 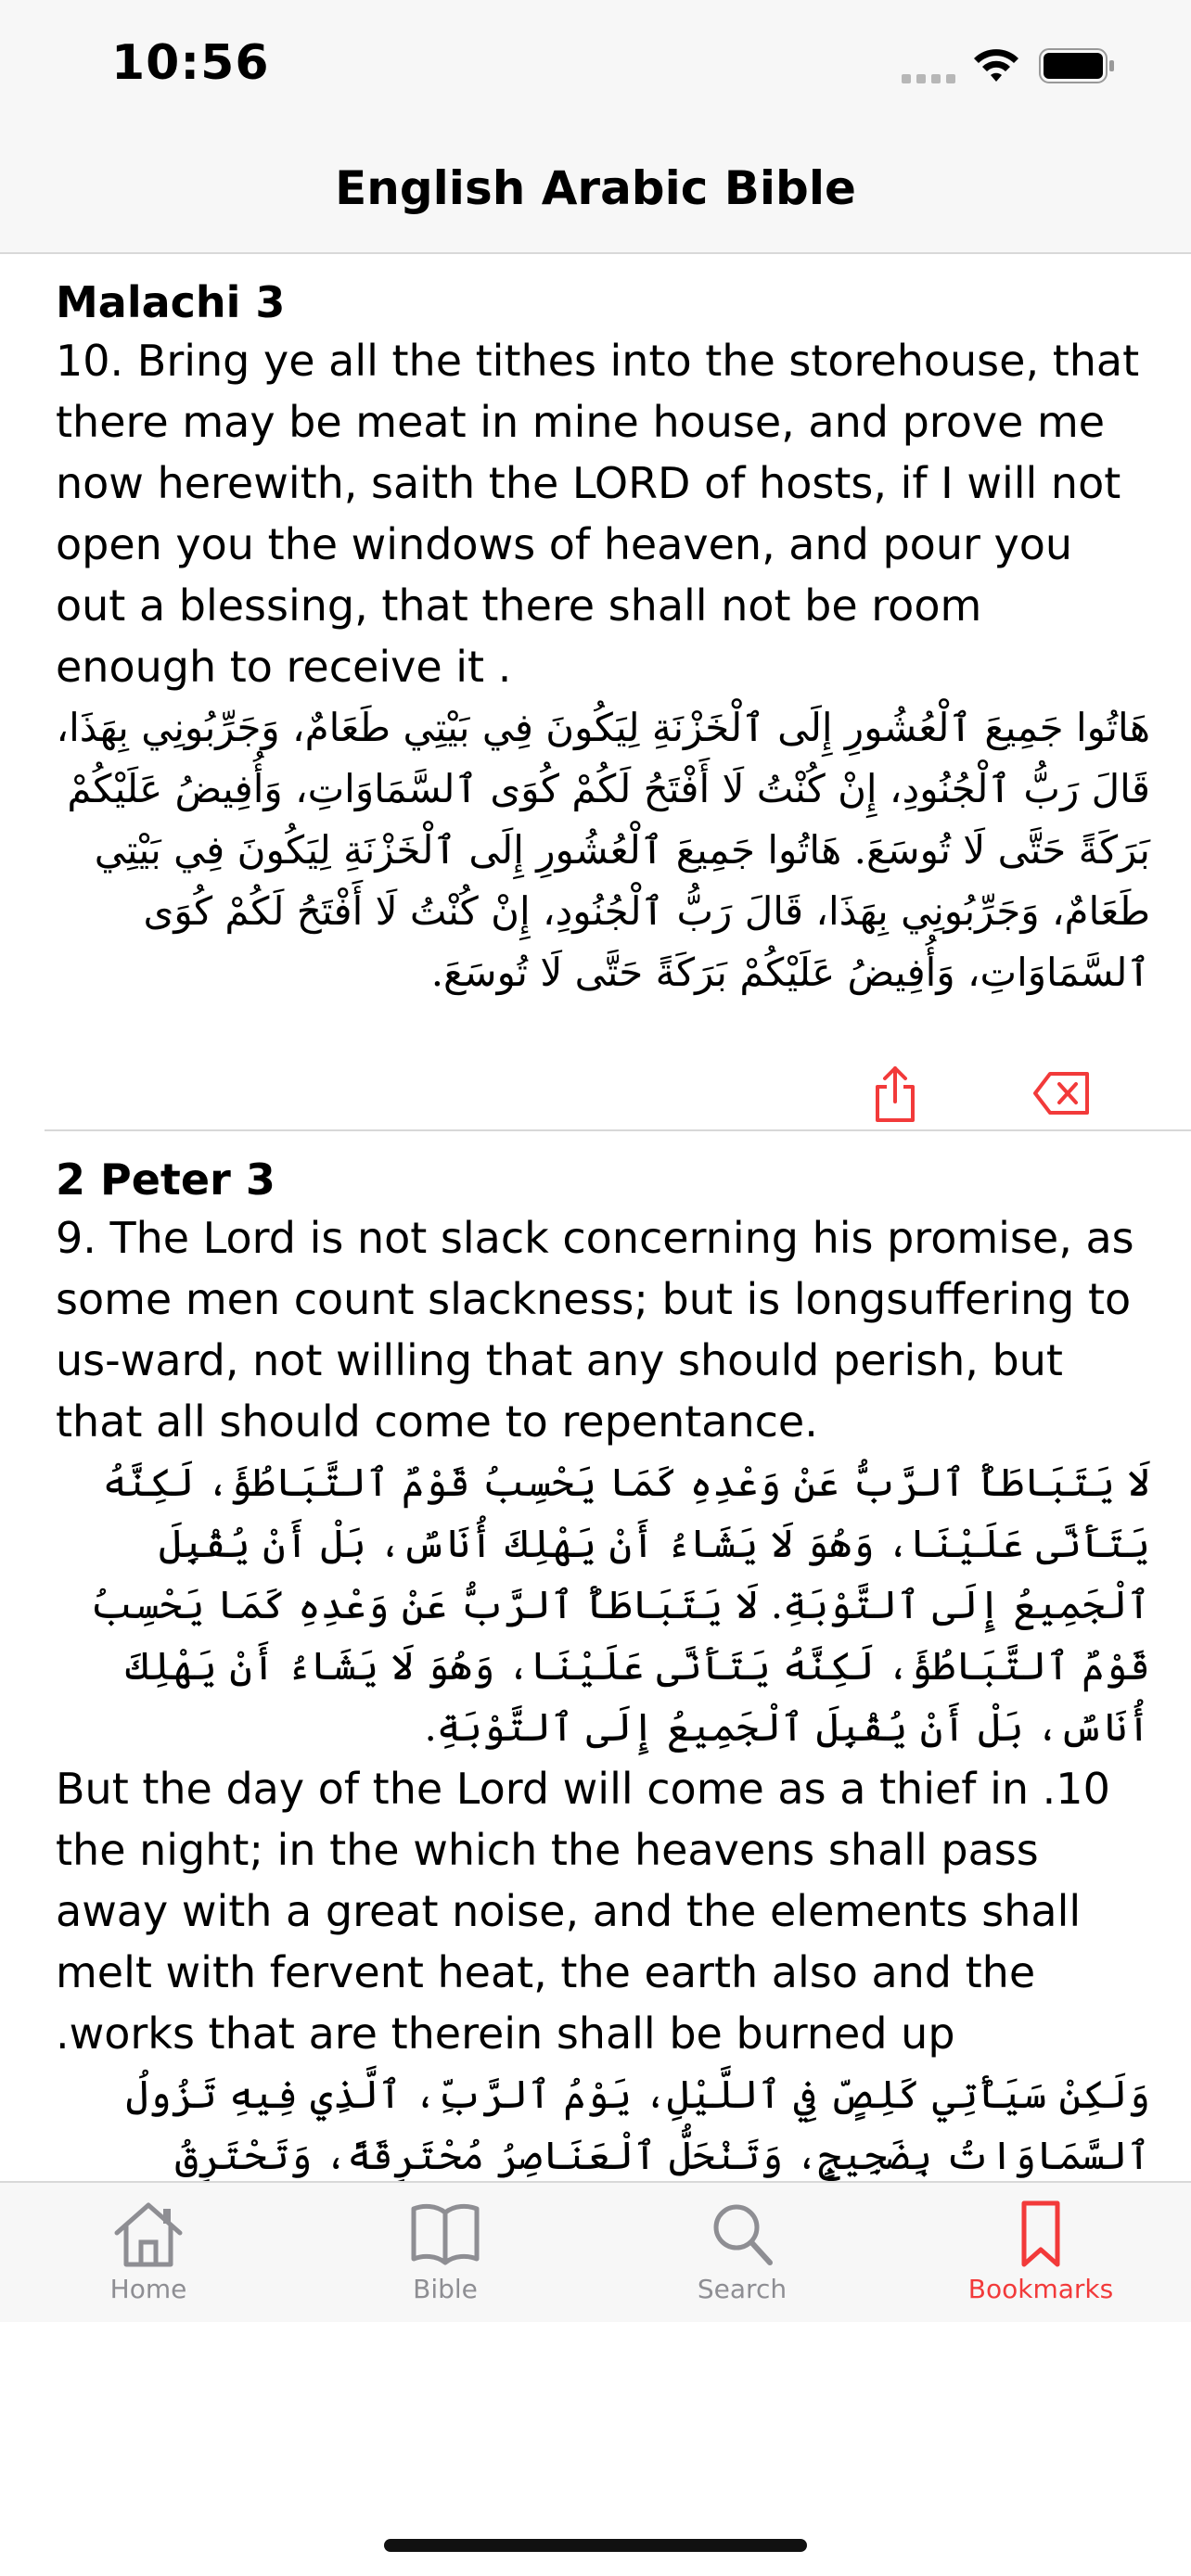 What do you see at coordinates (595, 188) in the screenshot?
I see `page-title: English Arabic Bible` at bounding box center [595, 188].